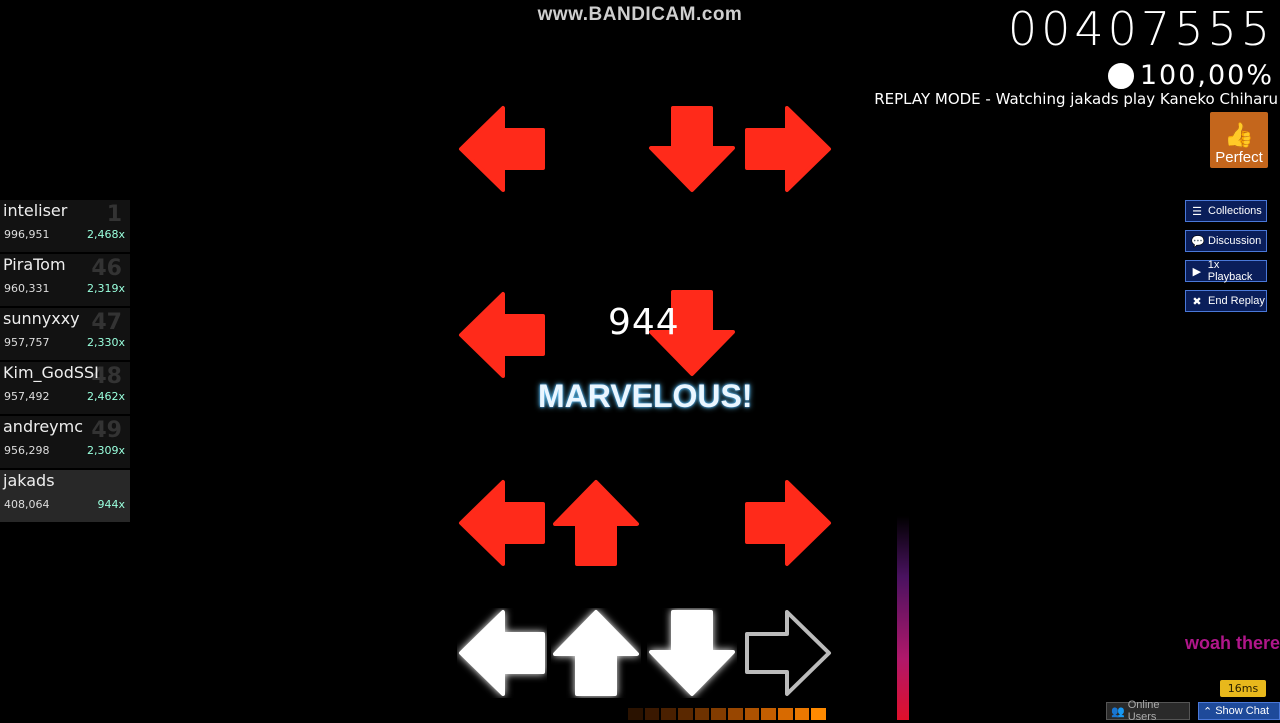  Describe the element at coordinates (1239, 135) in the screenshot. I see `thumbs-up-icon: 👍` at that location.